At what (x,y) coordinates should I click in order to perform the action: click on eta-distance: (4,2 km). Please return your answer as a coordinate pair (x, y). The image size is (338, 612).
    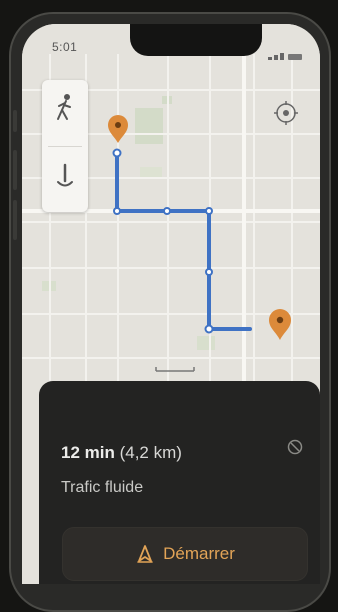
    Looking at the image, I should click on (150, 452).